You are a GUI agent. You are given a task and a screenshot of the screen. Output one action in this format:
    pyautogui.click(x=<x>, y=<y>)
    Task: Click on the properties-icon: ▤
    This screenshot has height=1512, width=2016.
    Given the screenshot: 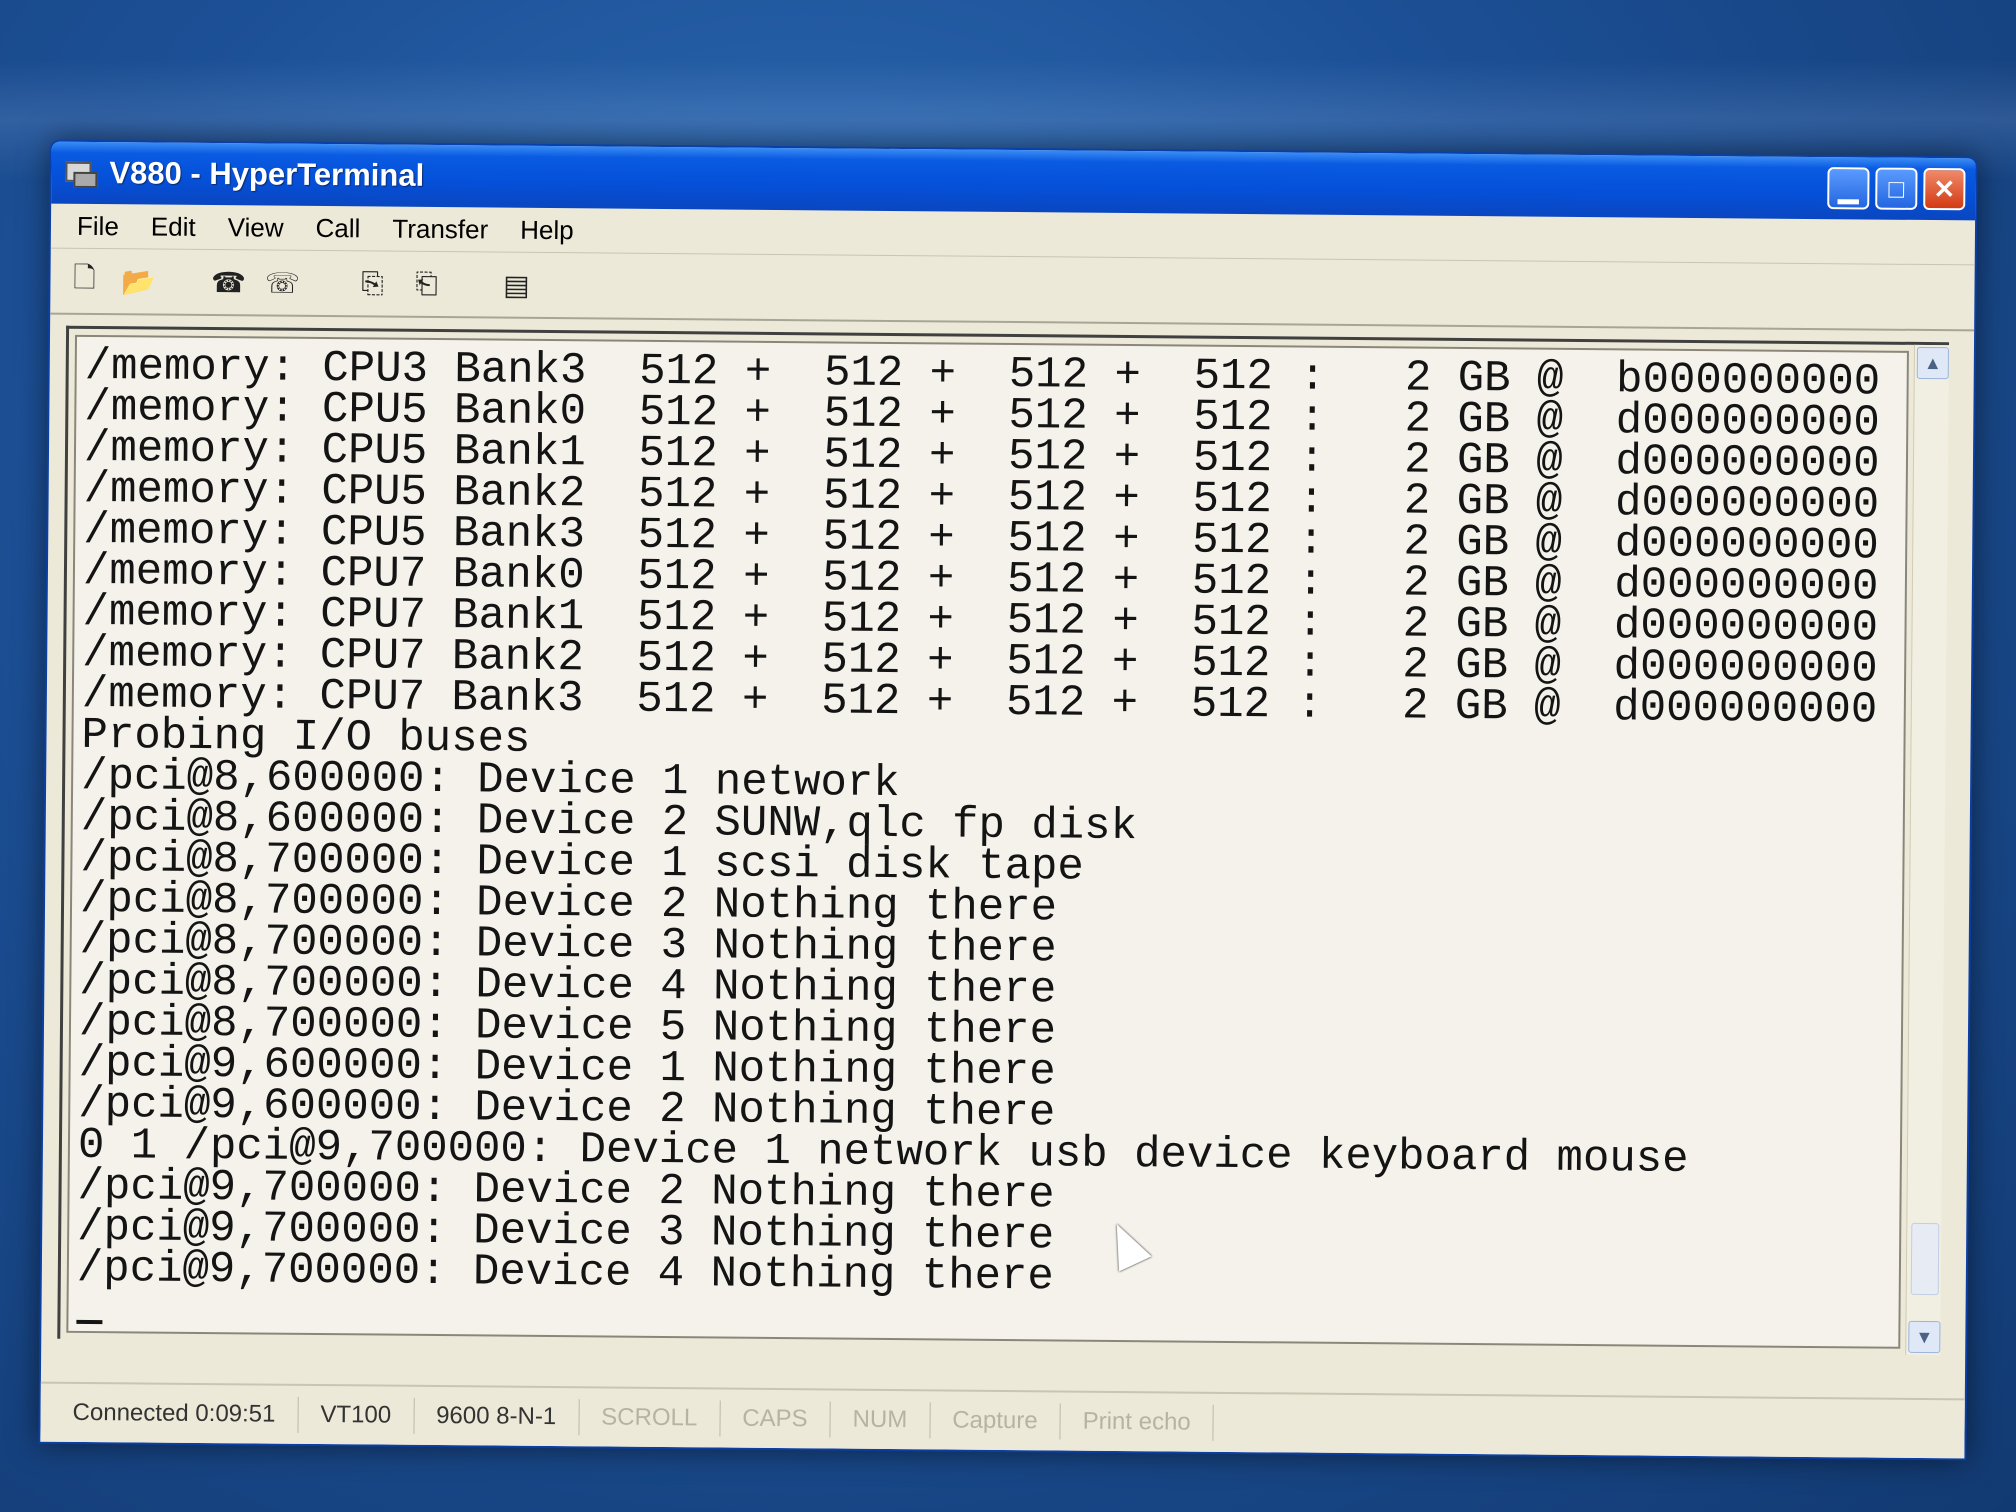 What is the action you would take?
    pyautogui.click(x=516, y=285)
    